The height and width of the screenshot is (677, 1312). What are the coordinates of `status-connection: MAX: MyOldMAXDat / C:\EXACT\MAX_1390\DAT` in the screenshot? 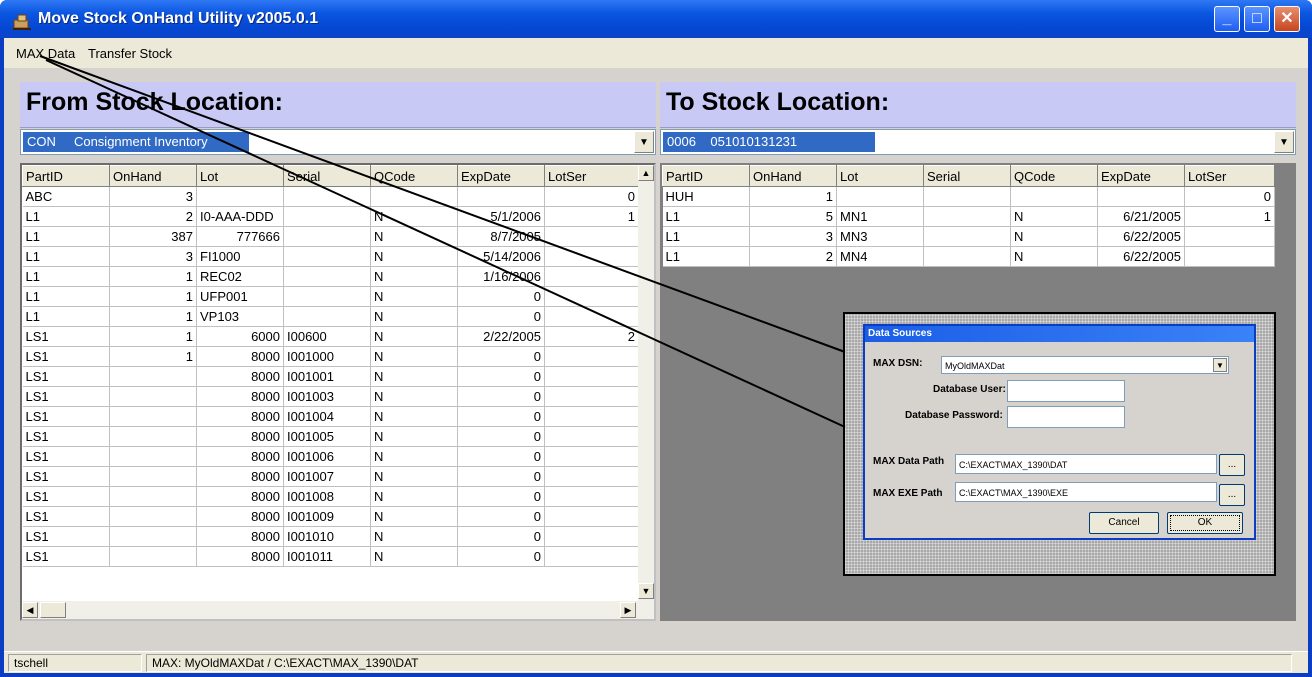 It's located at (719, 663).